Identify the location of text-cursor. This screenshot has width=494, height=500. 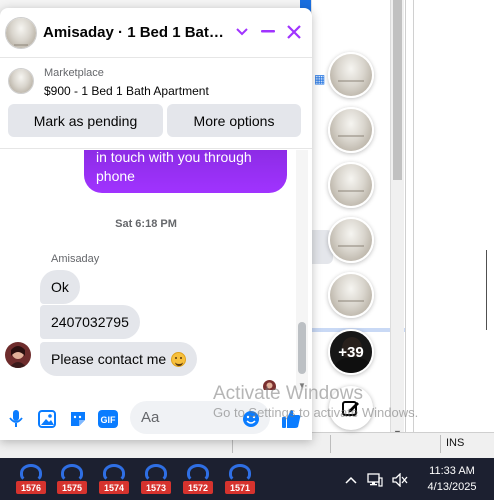
(486, 290).